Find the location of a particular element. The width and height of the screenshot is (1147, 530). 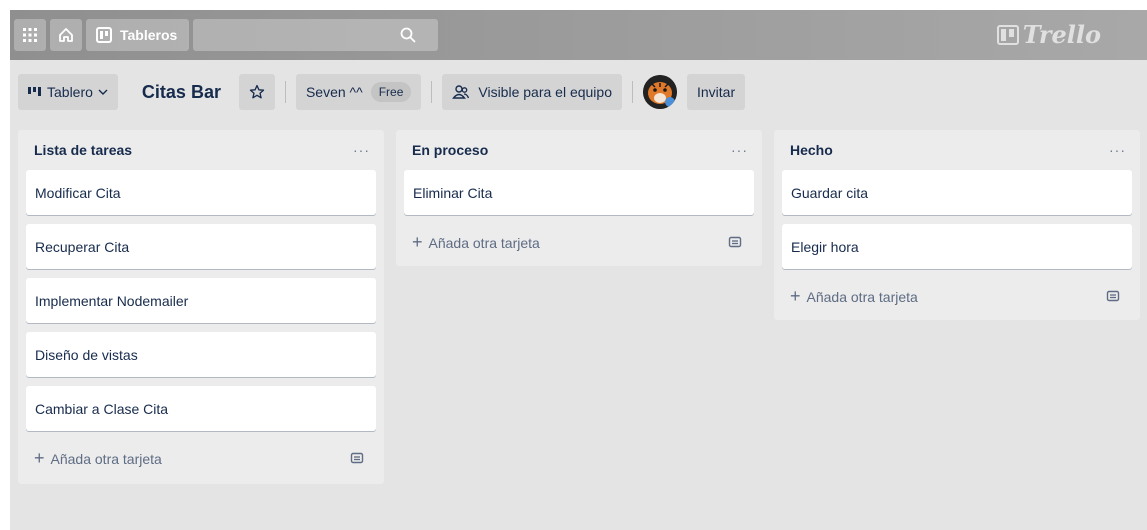

list-title: En proceso is located at coordinates (450, 150).